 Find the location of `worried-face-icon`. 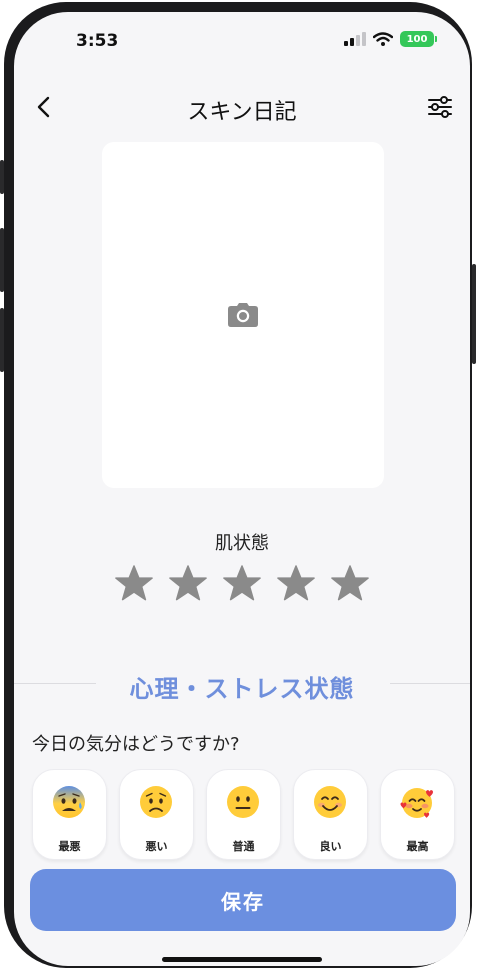

worried-face-icon is located at coordinates (156, 802).